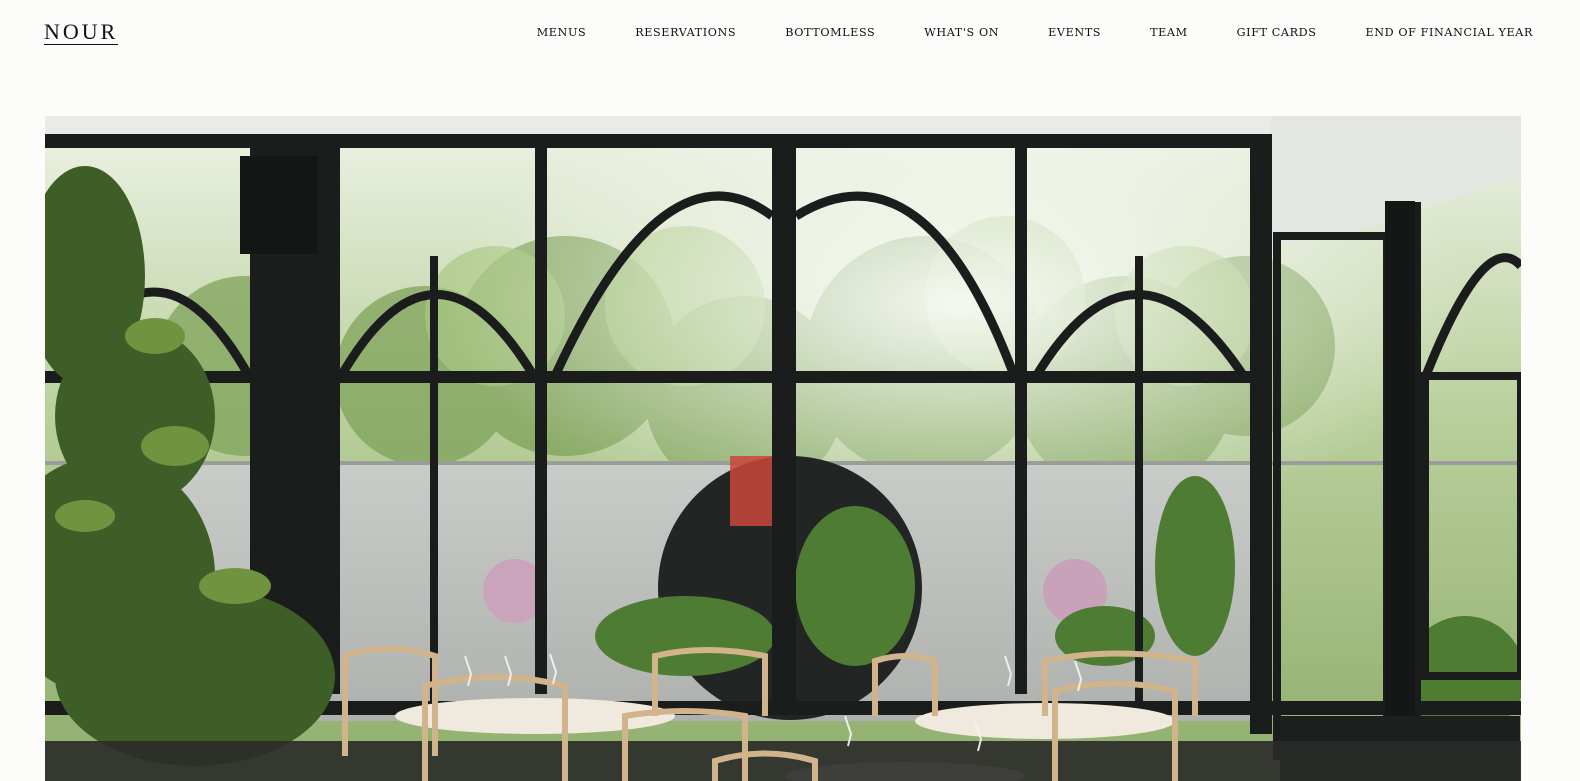 Image resolution: width=1580 pixels, height=781 pixels. What do you see at coordinates (1074, 33) in the screenshot?
I see `nav-events: EVENTS` at bounding box center [1074, 33].